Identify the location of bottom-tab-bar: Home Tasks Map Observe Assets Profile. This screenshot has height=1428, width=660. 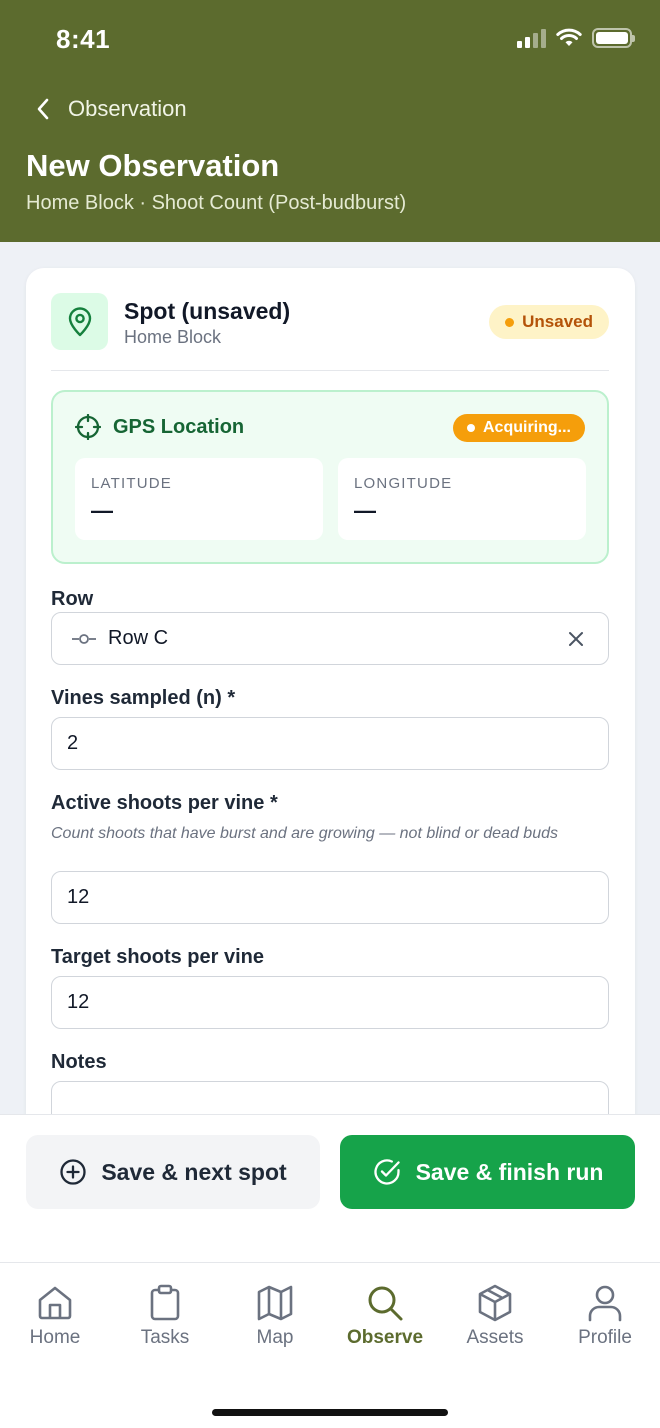
(330, 1345).